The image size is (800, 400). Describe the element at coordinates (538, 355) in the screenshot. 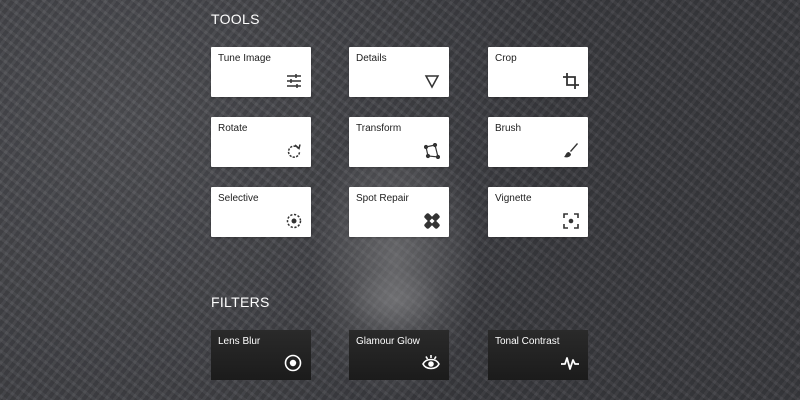

I see `filter-tonal-contrast: Tonal Contrast` at that location.